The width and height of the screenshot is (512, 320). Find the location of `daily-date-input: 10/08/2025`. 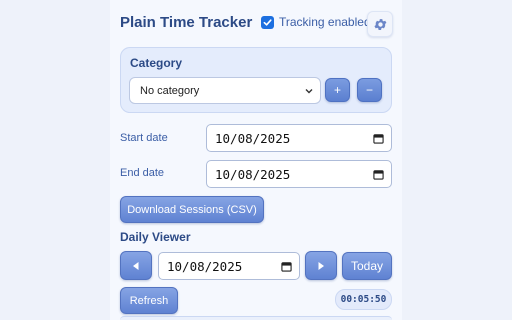

daily-date-input: 10/08/2025 is located at coordinates (229, 266).